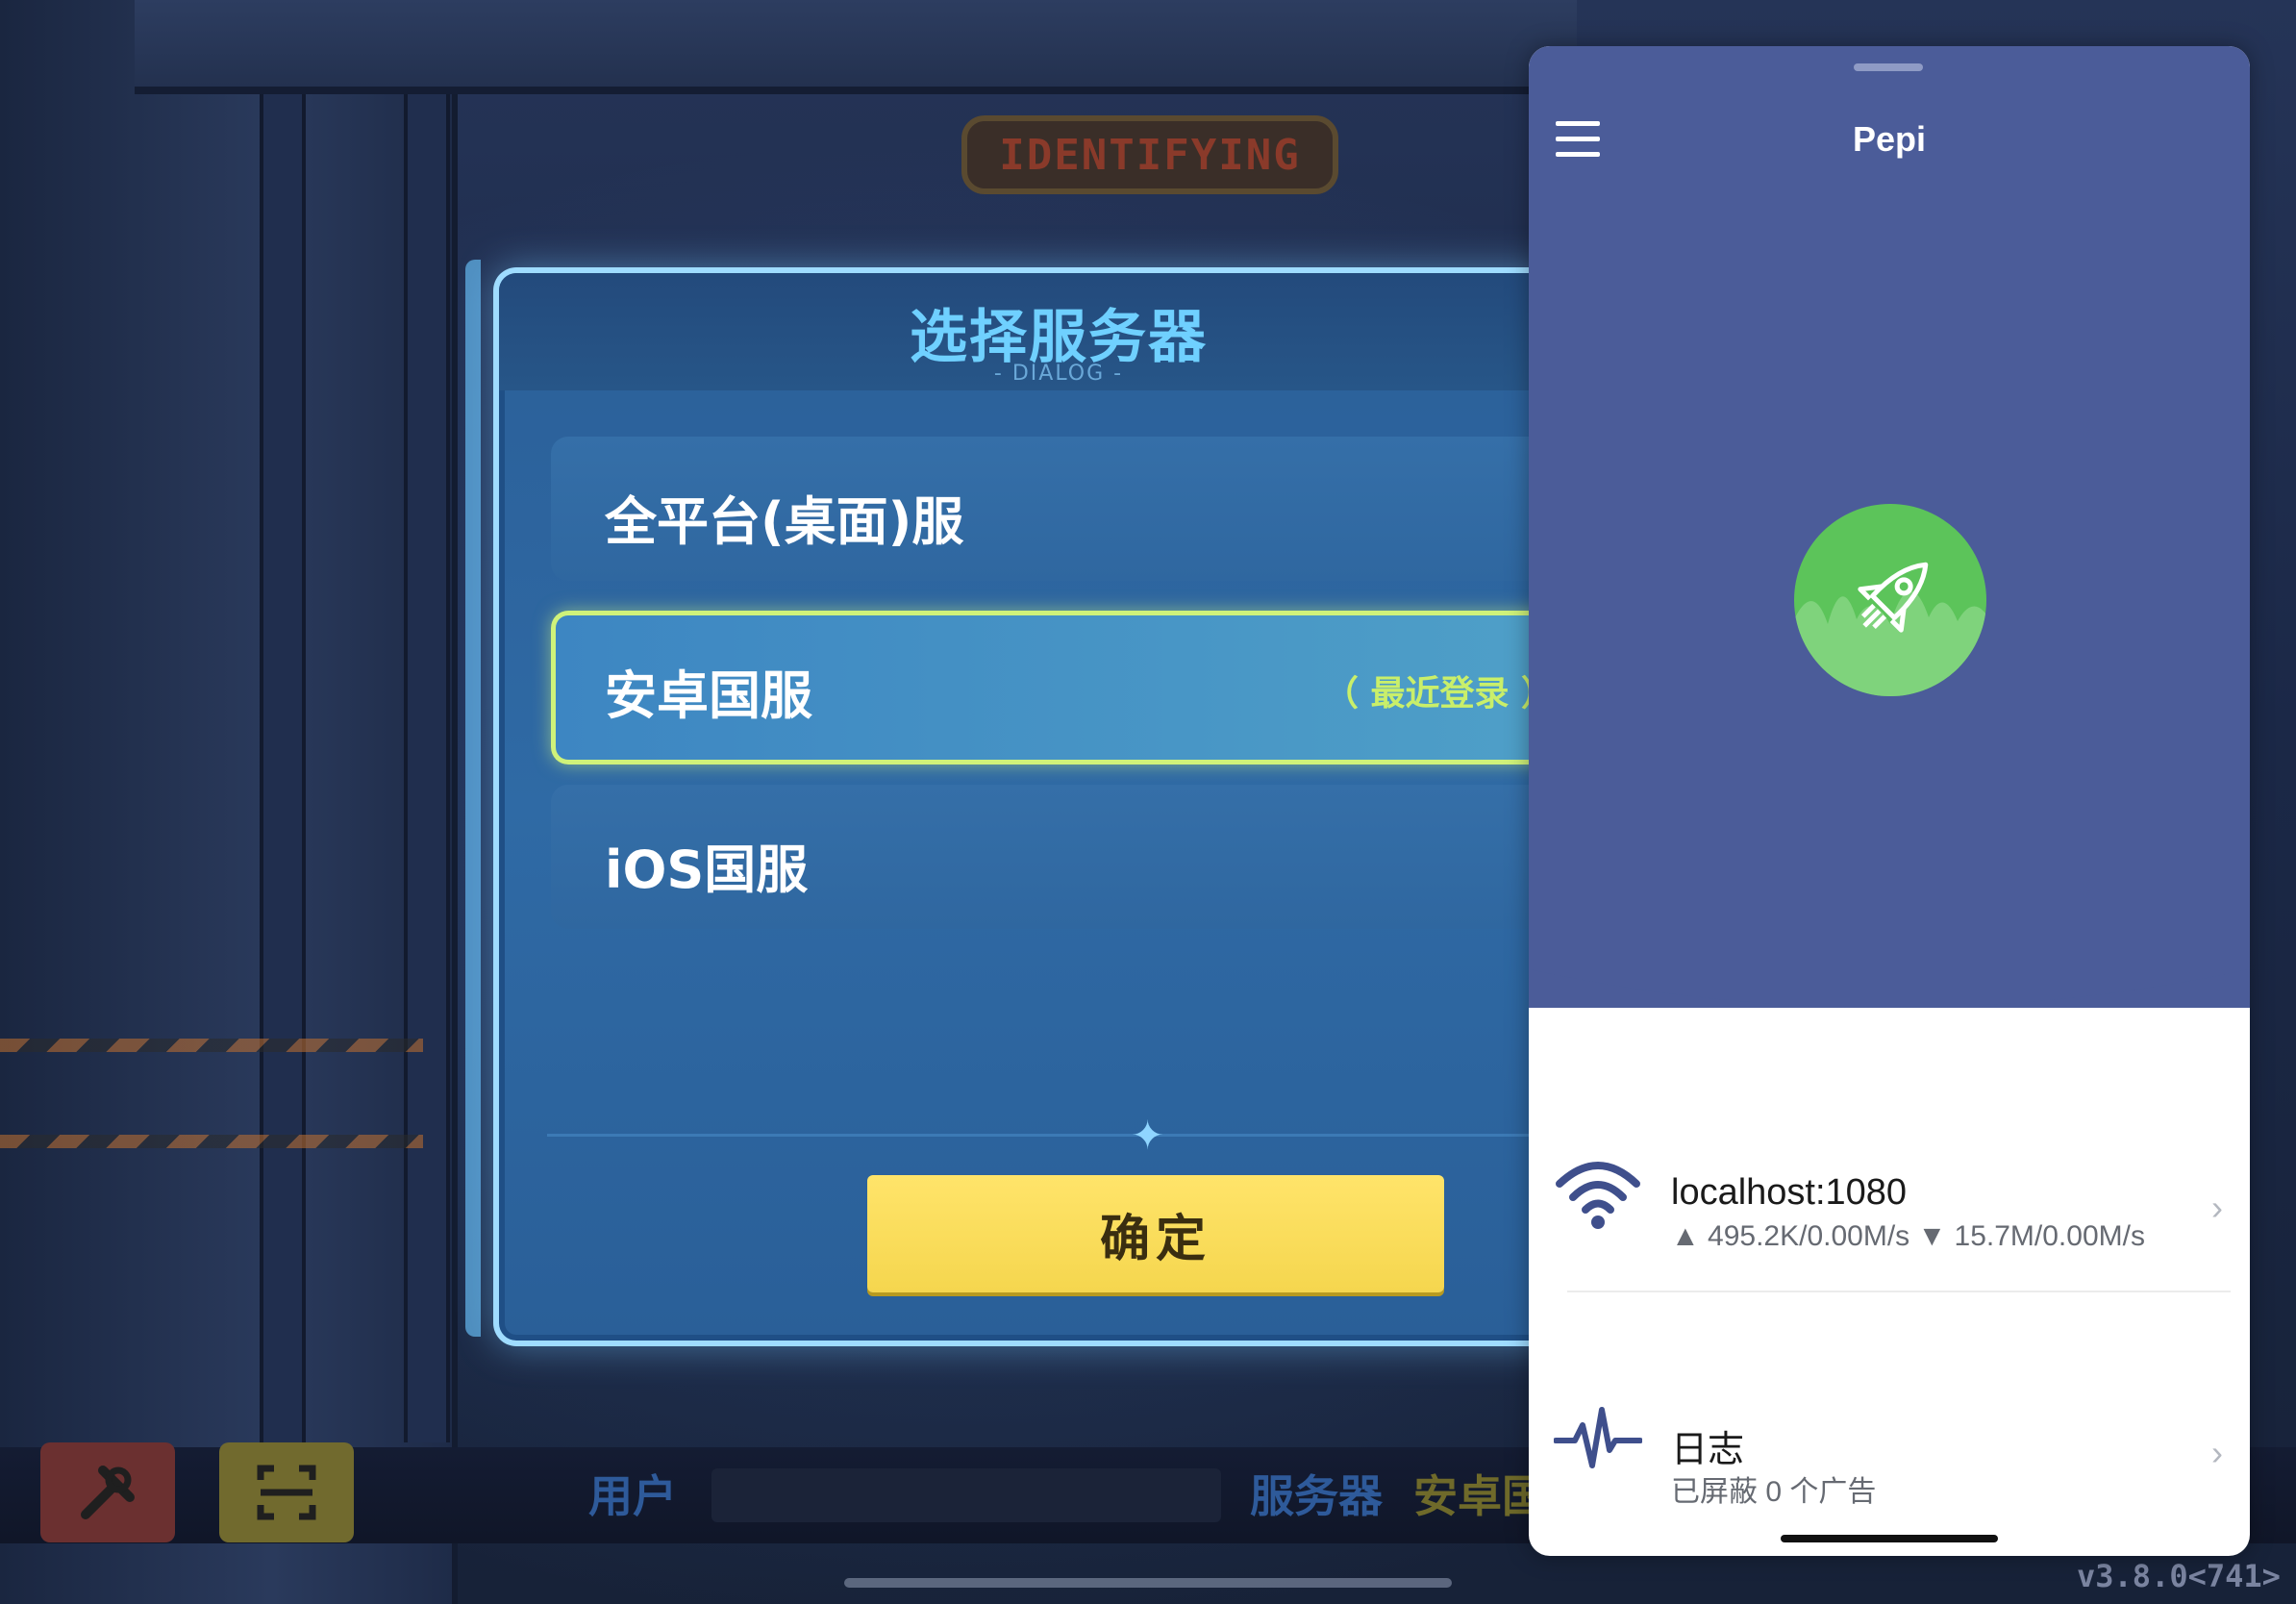 The height and width of the screenshot is (1604, 2296). Describe the element at coordinates (1708, 1450) in the screenshot. I see `log-title: 日志` at that location.